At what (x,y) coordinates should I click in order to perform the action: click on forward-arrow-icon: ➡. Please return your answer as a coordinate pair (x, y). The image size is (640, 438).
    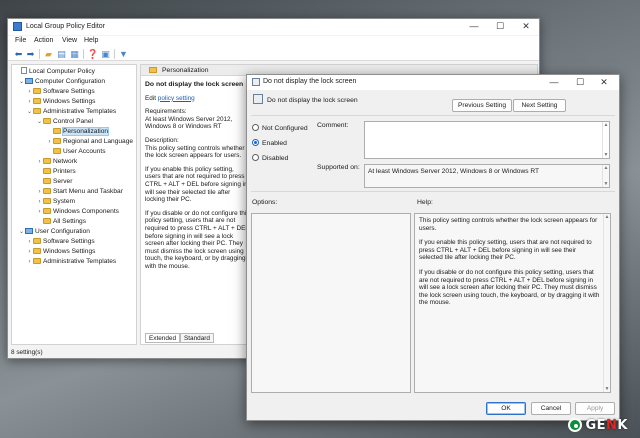
    Looking at the image, I should click on (30, 54).